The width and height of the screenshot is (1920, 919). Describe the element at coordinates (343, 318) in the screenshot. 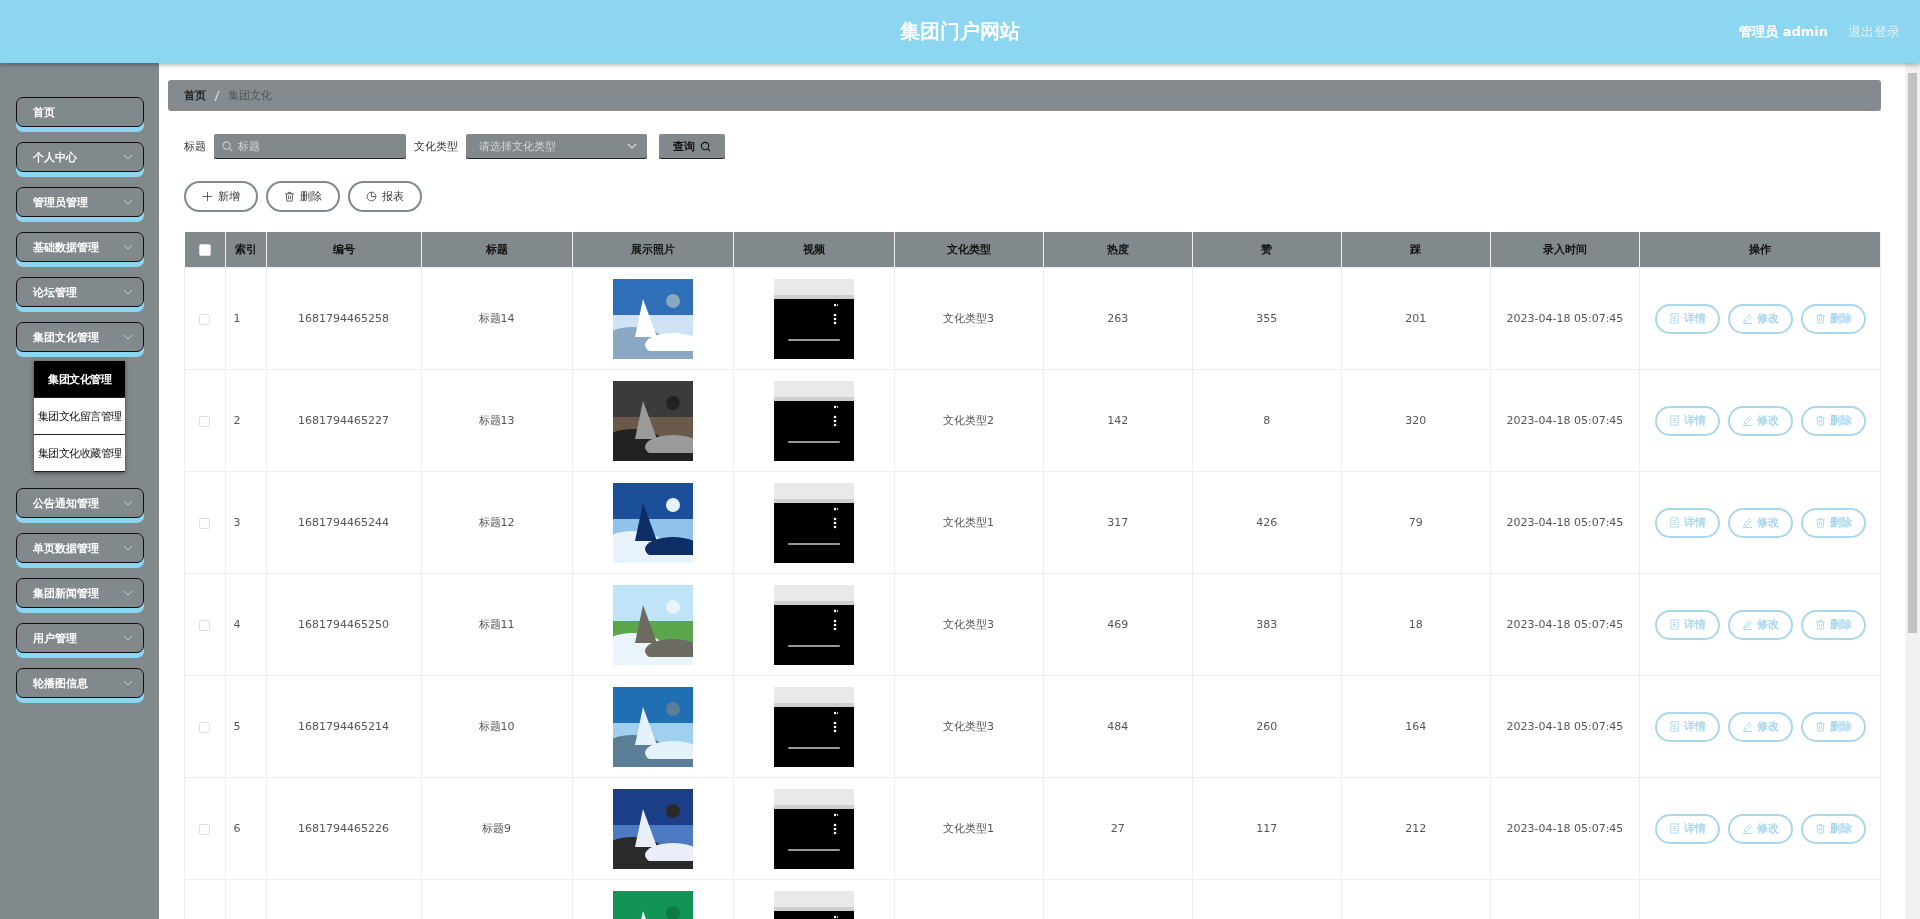

I see `table-cell: 1681794465258` at that location.